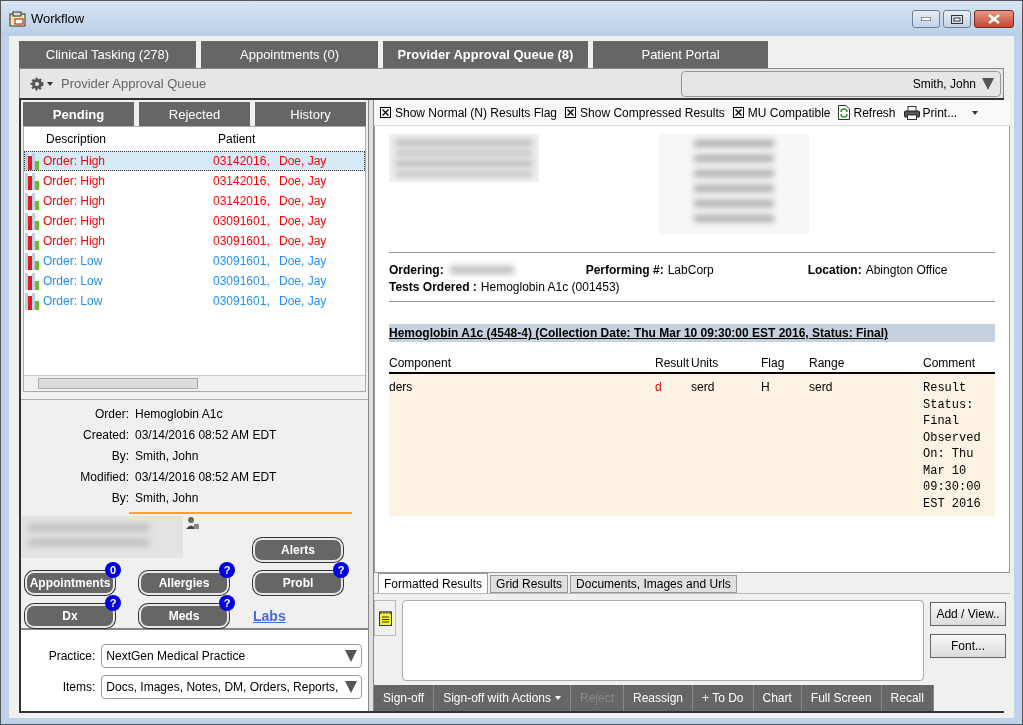  I want to click on page-title: Provider Approval Queue, so click(134, 83).